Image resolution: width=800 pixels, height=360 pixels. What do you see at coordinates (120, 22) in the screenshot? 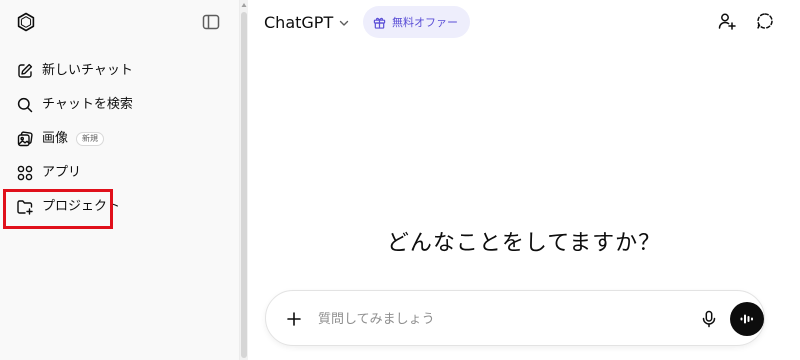
I see `sidebar-header` at bounding box center [120, 22].